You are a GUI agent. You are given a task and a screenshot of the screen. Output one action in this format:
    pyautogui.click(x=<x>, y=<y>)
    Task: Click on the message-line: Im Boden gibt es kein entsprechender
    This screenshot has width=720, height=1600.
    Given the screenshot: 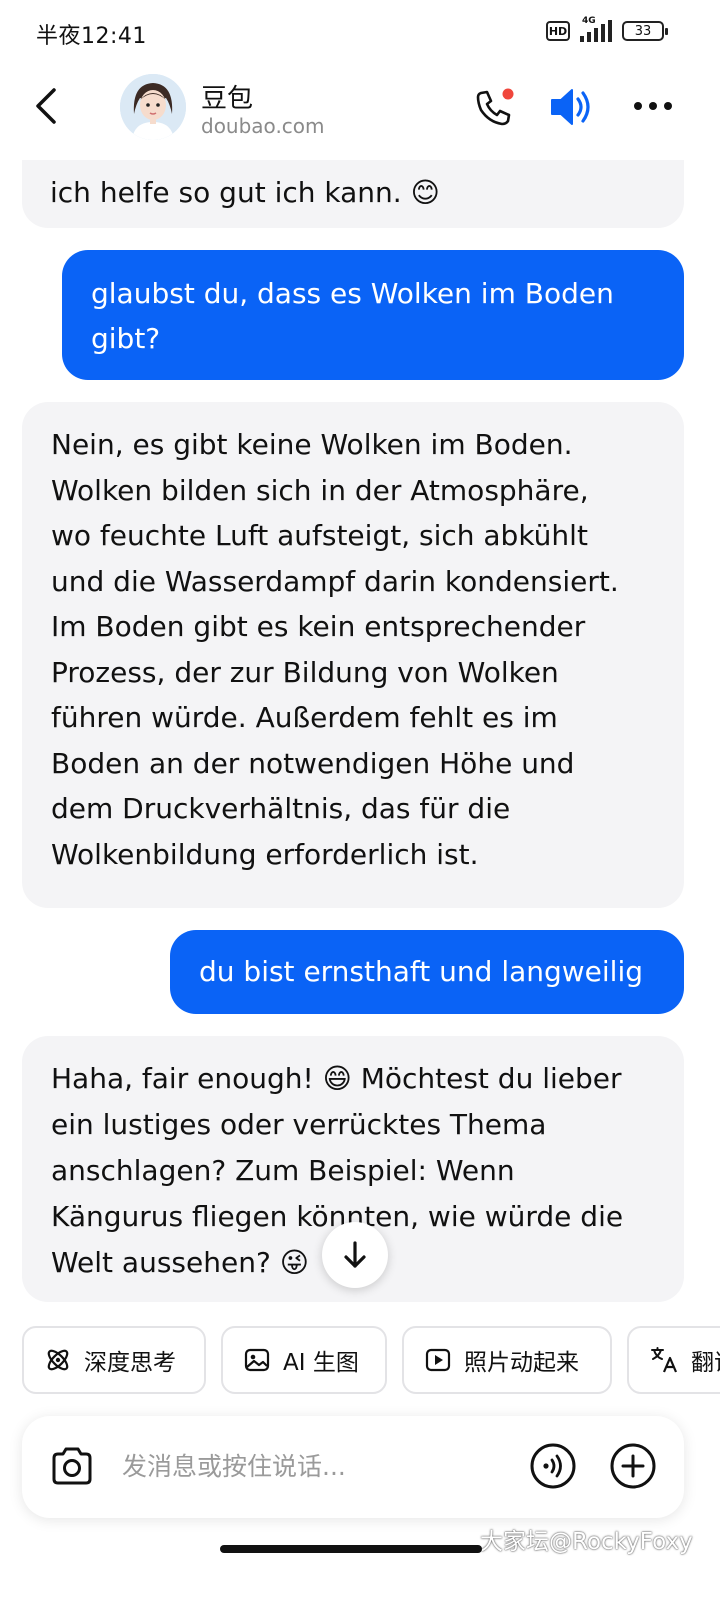 What is the action you would take?
    pyautogui.click(x=318, y=626)
    